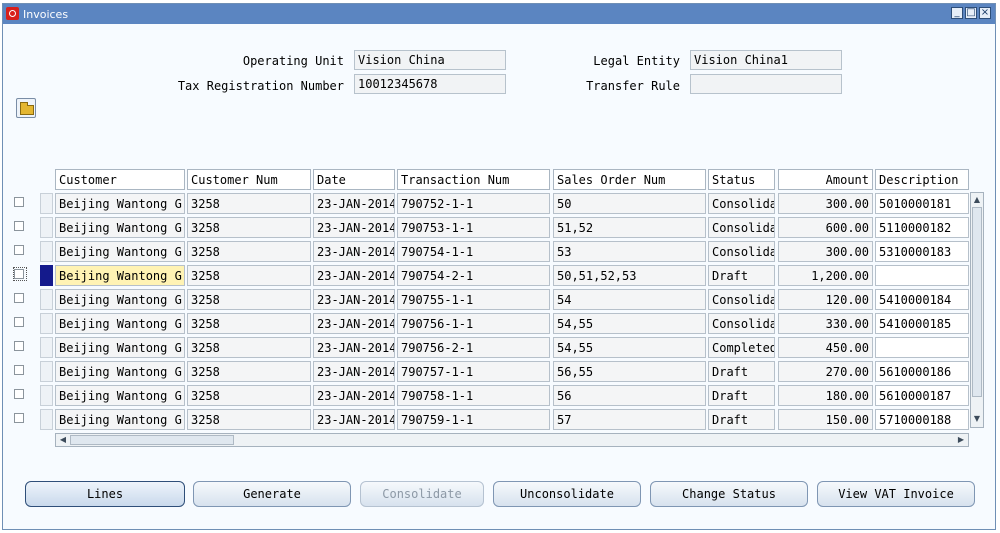 This screenshot has width=1000, height=533. Describe the element at coordinates (499, 14) in the screenshot. I see `title-bar: Invoices _ □ ×` at that location.